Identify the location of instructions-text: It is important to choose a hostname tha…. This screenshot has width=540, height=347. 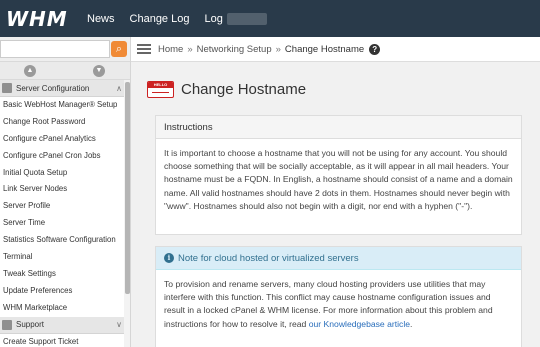
(338, 179).